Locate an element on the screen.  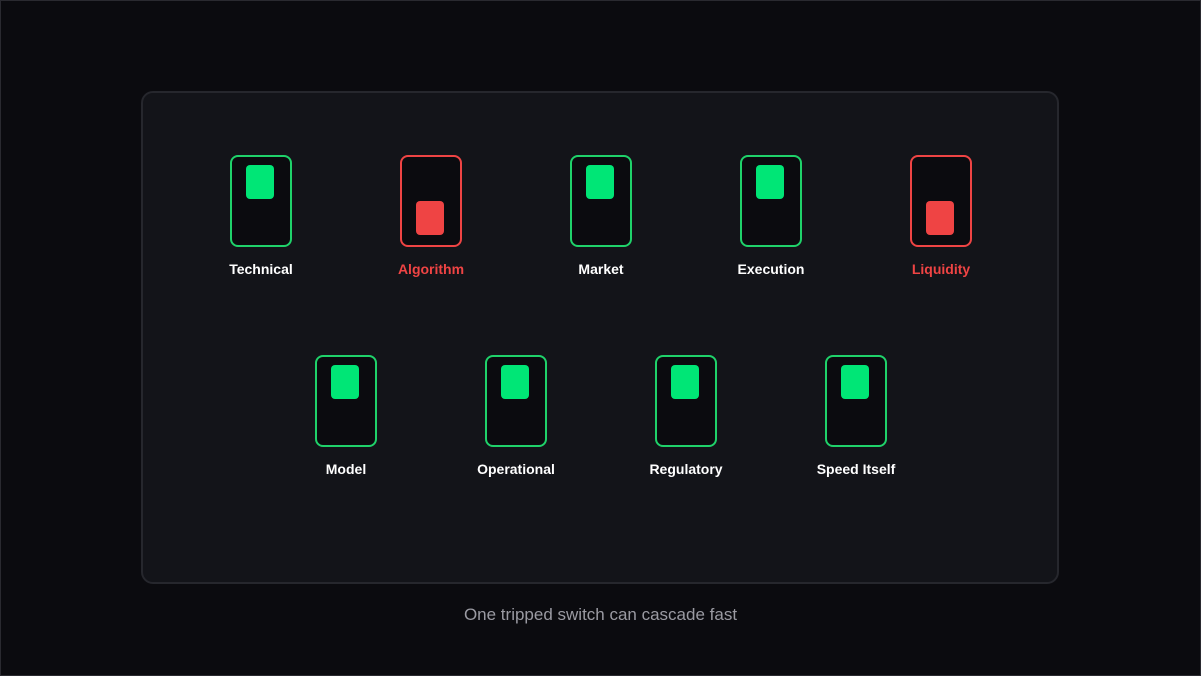
switch-technical: Technical is located at coordinates (261, 225).